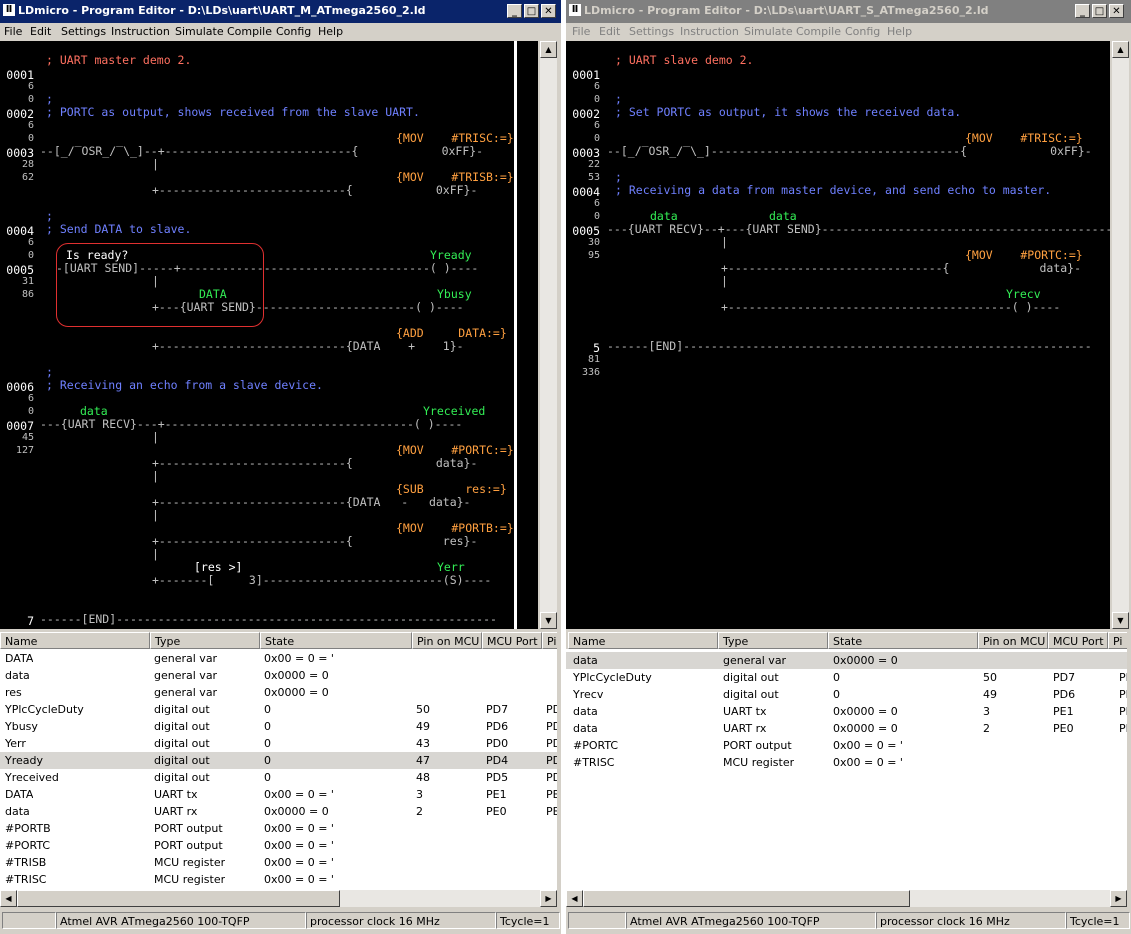 This screenshot has height=934, width=1131. What do you see at coordinates (278, 828) in the screenshot?
I see `io-list-row: #PORTB PORT output 0x00 = 0 = '` at bounding box center [278, 828].